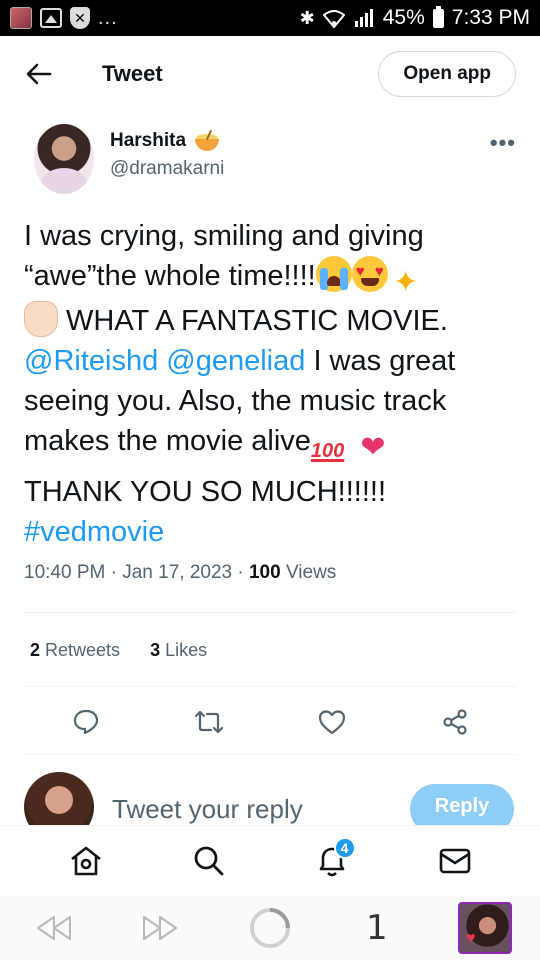 The image size is (540, 960). What do you see at coordinates (39, 74) in the screenshot?
I see `back-arrow-icon` at bounding box center [39, 74].